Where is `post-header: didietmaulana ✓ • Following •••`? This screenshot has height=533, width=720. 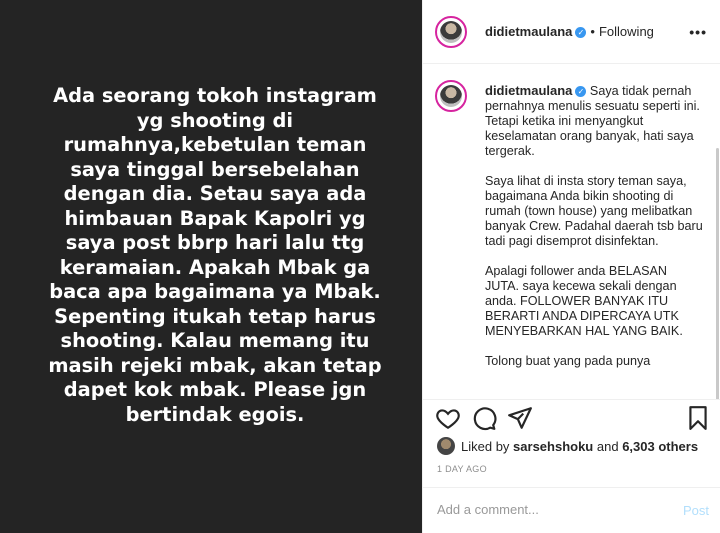
post-header: didietmaulana ✓ • Following ••• is located at coordinates (571, 32).